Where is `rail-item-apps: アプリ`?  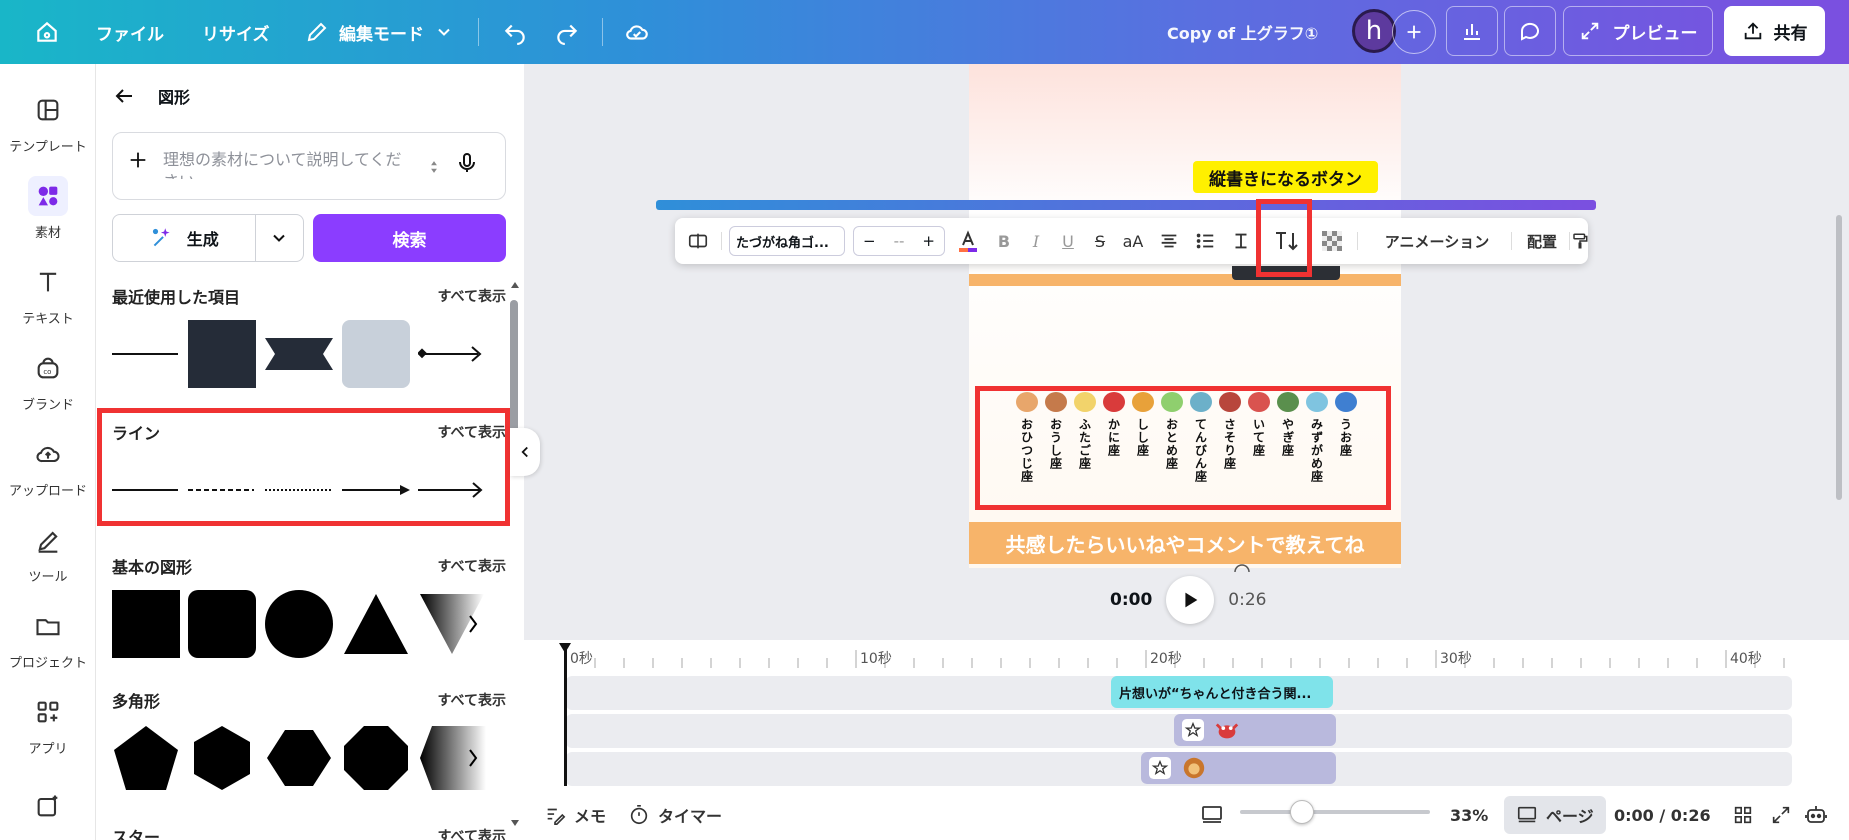
rail-item-apps: アプリ is located at coordinates (48, 724).